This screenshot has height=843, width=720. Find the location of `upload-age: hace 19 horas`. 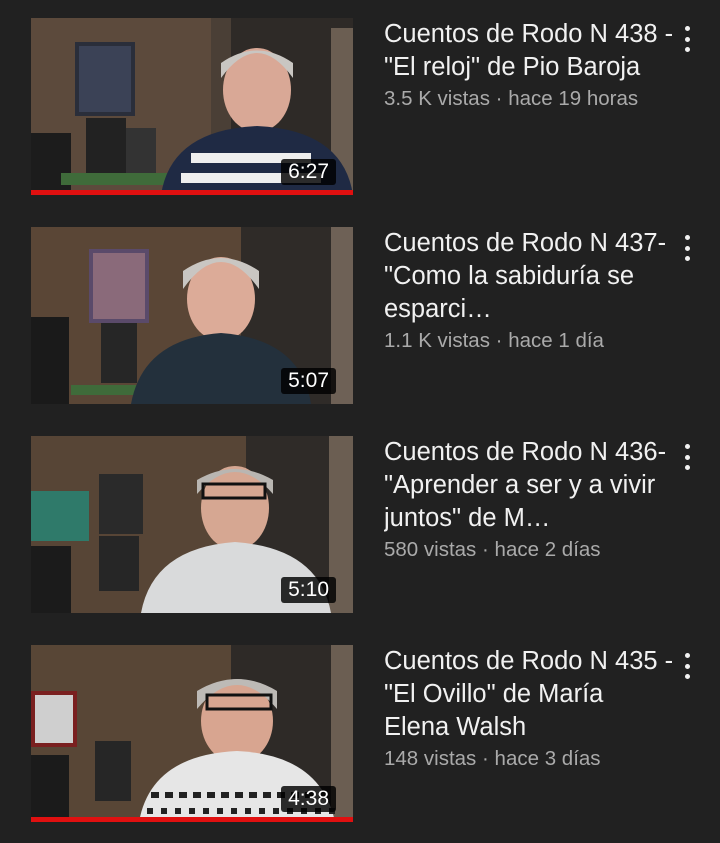

upload-age: hace 19 horas is located at coordinates (573, 98).